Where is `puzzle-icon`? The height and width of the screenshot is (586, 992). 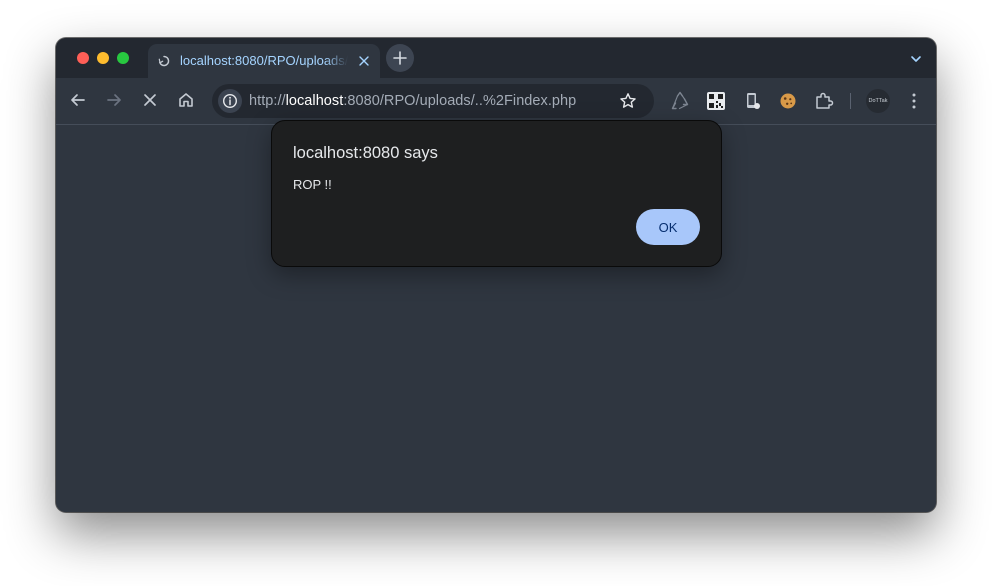 puzzle-icon is located at coordinates (825, 100).